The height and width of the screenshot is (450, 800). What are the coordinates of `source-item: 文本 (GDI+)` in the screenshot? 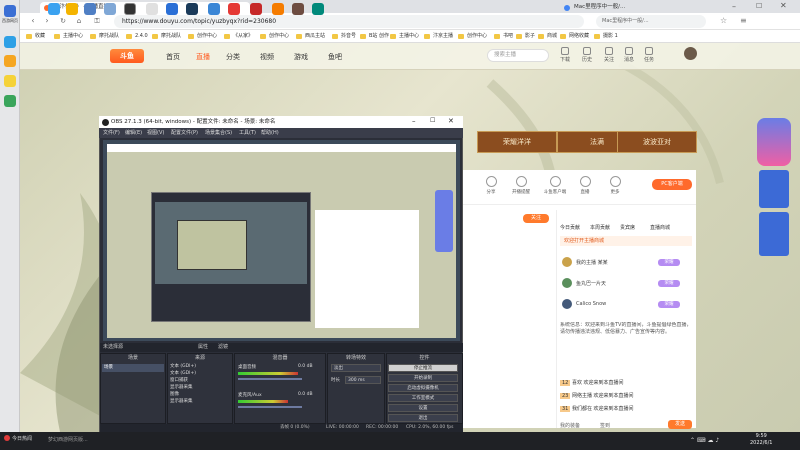 It's located at (183, 374).